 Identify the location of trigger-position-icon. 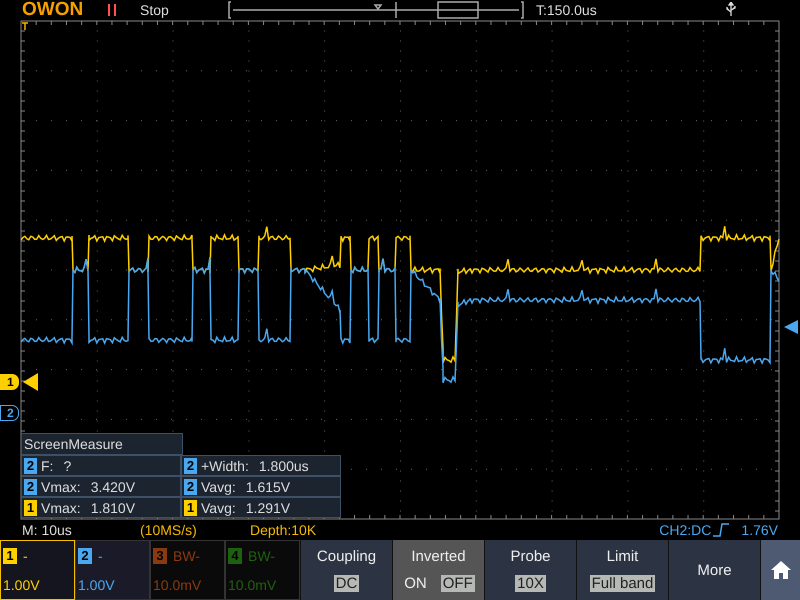
(25, 26).